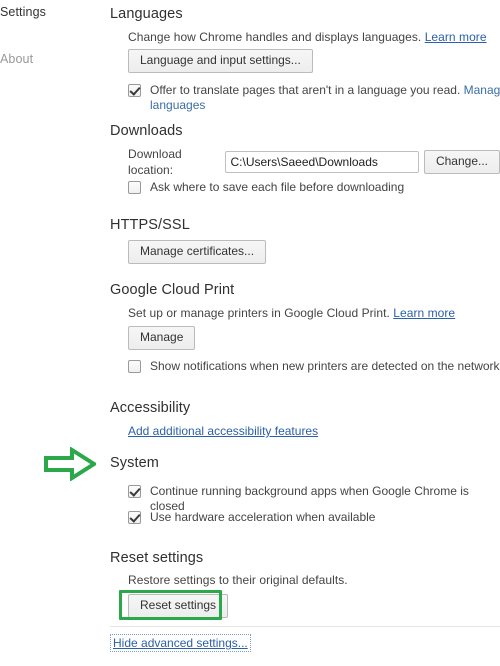  Describe the element at coordinates (456, 37) in the screenshot. I see `languages-learn-more-link: Learn more` at that location.